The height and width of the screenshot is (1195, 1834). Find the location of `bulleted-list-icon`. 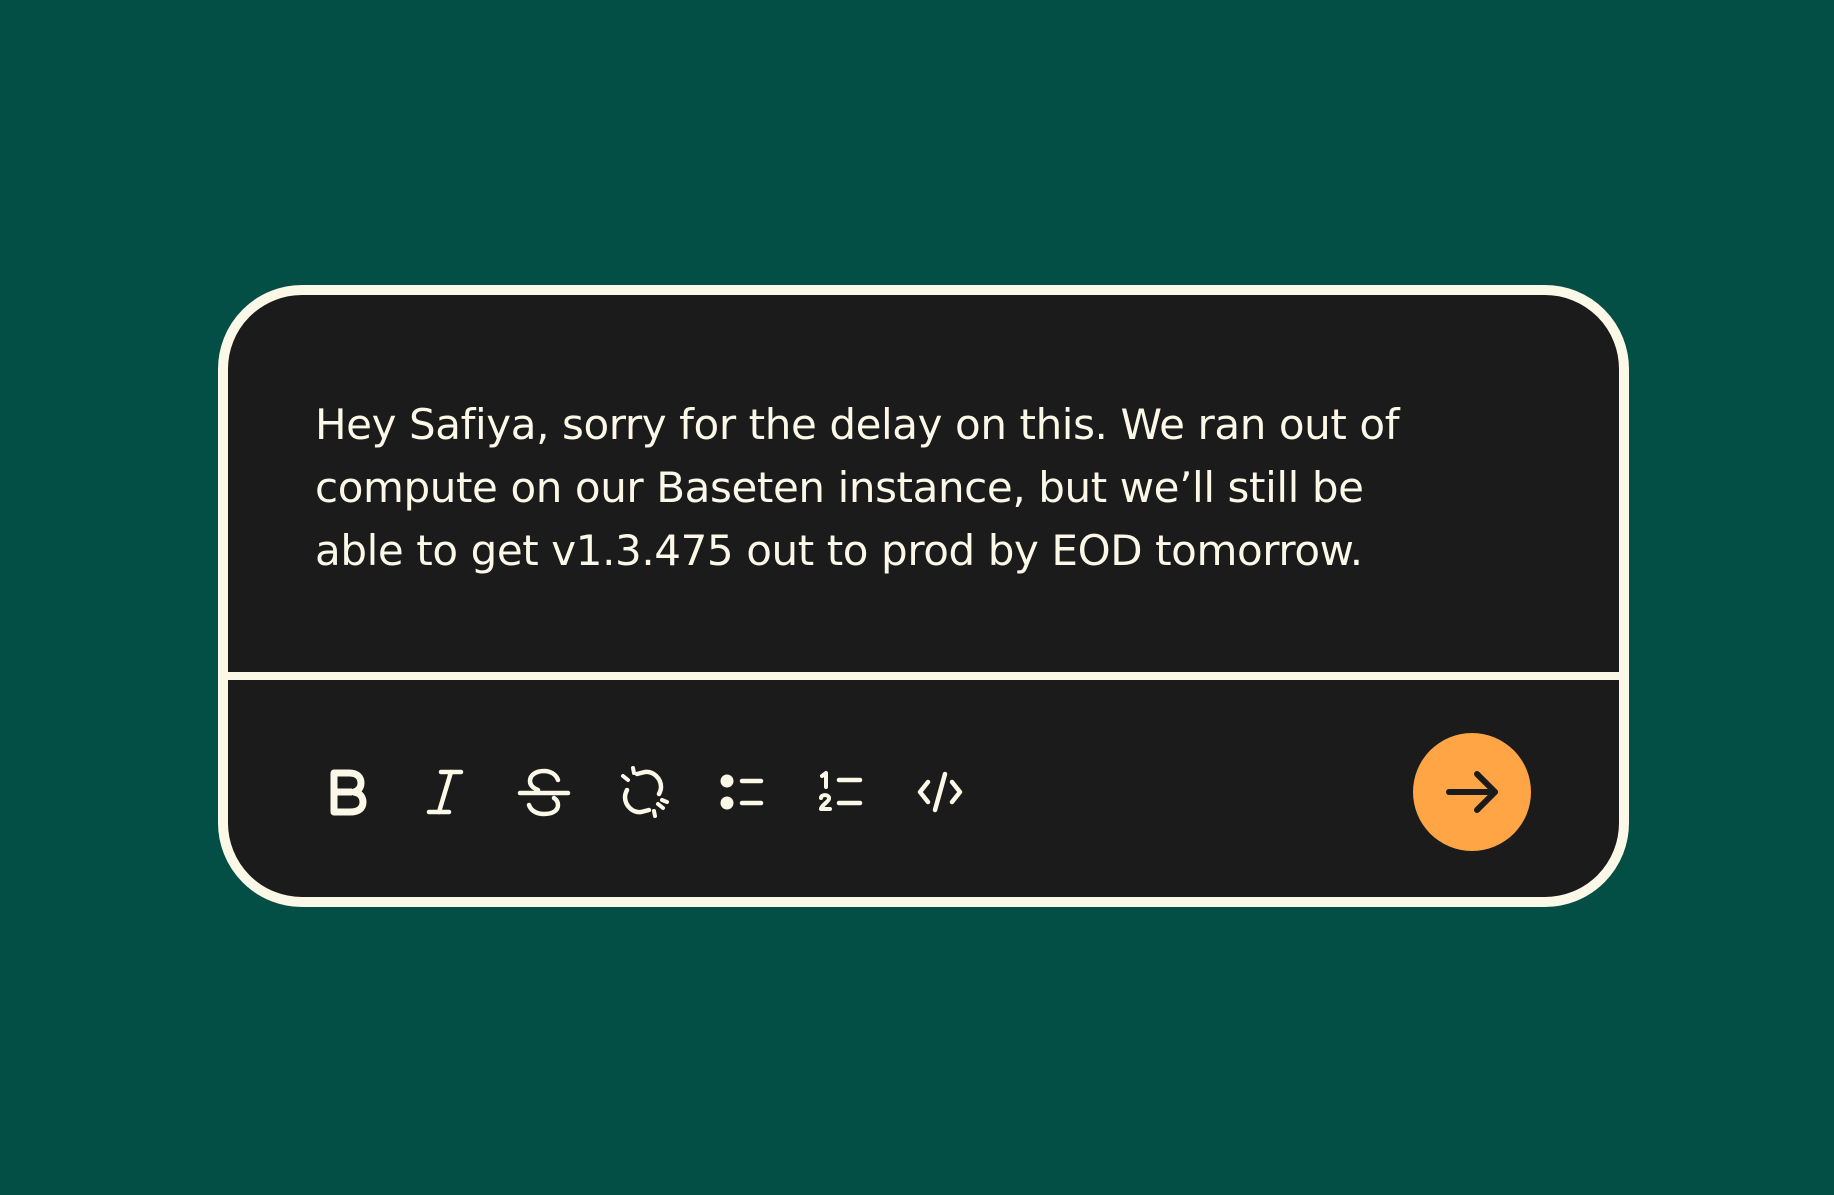

bulleted-list-icon is located at coordinates (742, 792).